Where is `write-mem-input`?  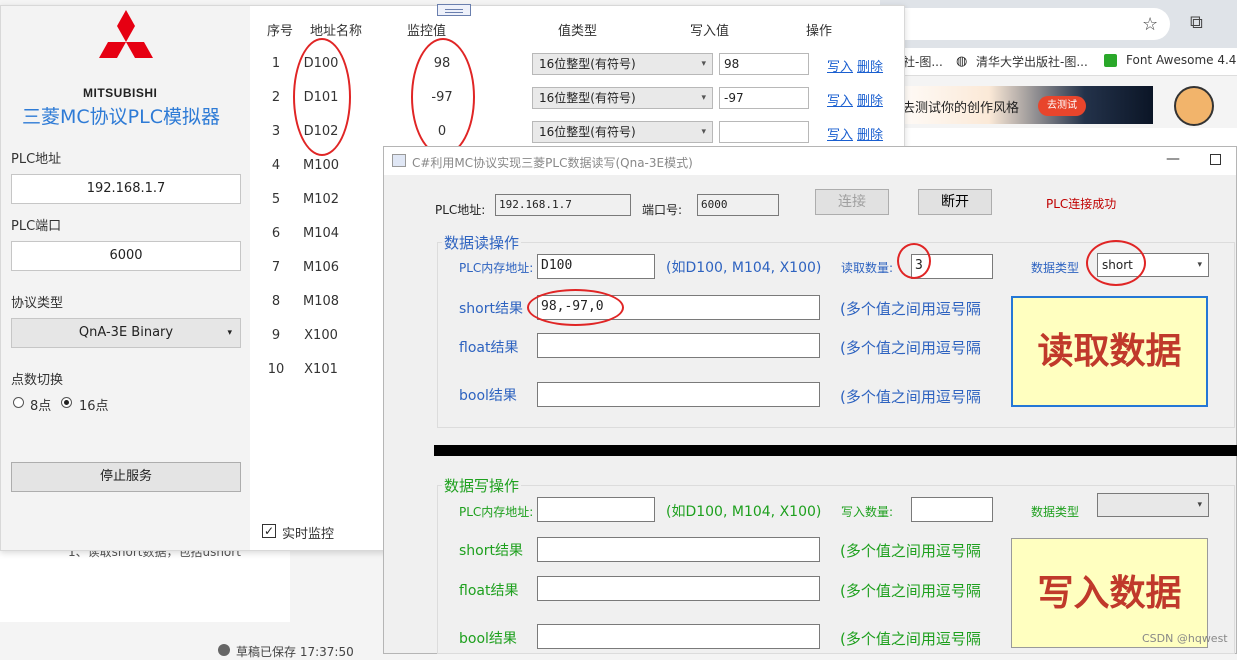 write-mem-input is located at coordinates (596, 509).